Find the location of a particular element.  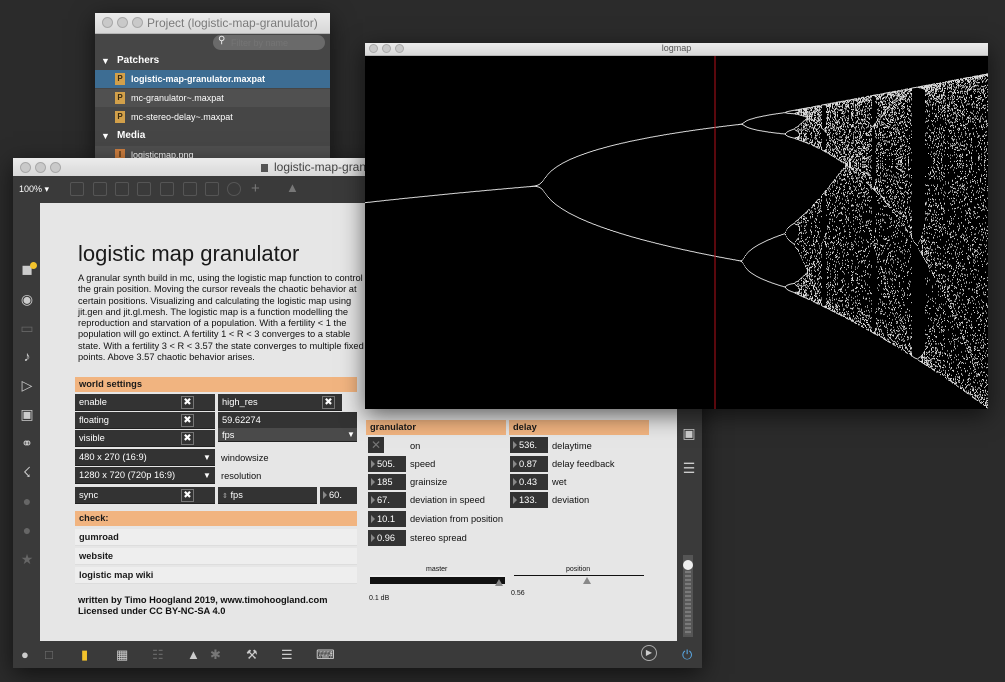

param-number: 67. is located at coordinates (387, 500).